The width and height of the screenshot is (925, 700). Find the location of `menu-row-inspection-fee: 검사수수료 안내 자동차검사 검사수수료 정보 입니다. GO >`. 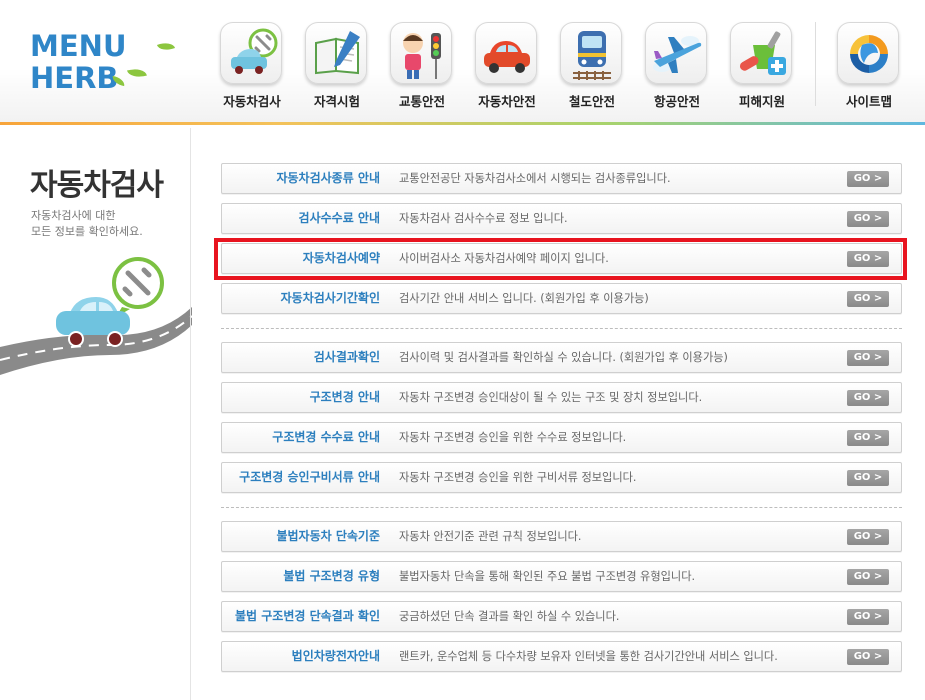

menu-row-inspection-fee: 검사수수료 안내 자동차검사 검사수수료 정보 입니다. GO > is located at coordinates (561, 218).